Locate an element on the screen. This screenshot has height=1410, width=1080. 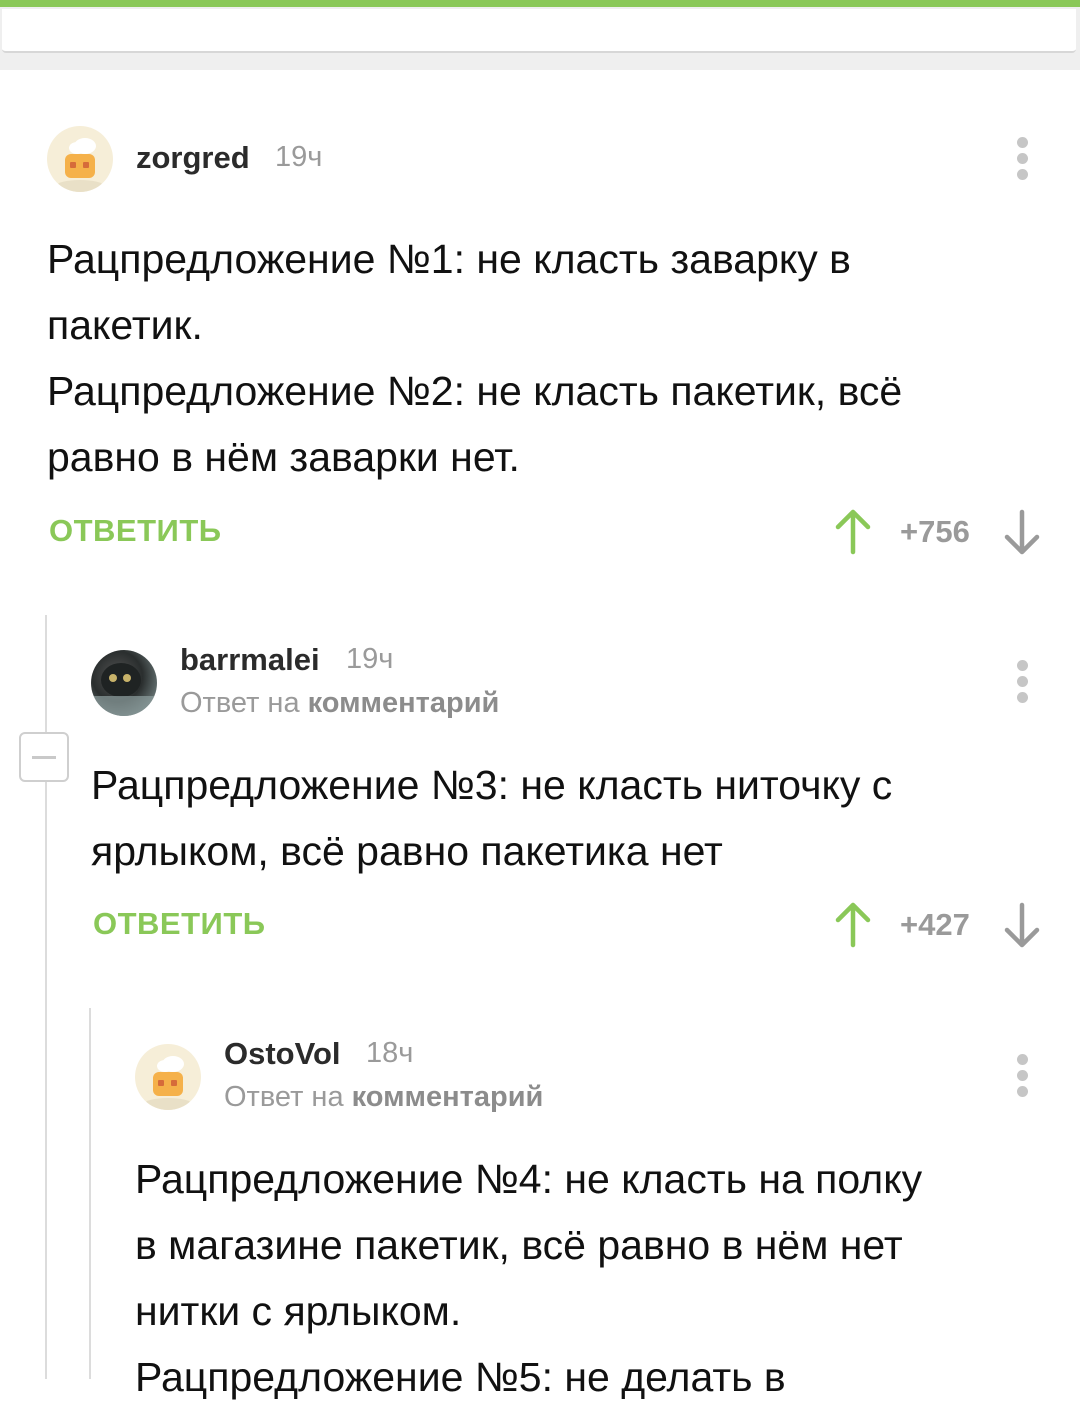
comment-time: 18ч is located at coordinates (390, 1053).